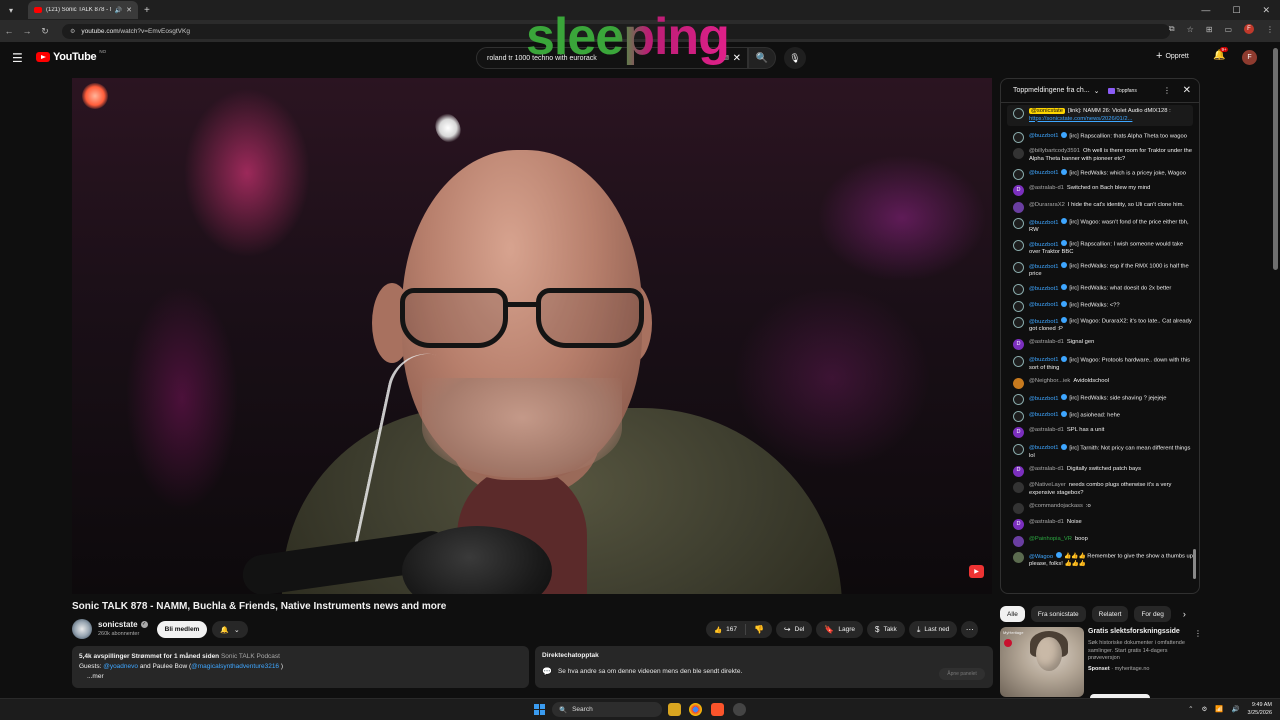  What do you see at coordinates (1172, 29) in the screenshot?
I see `cast-icon: ⧉` at bounding box center [1172, 29].